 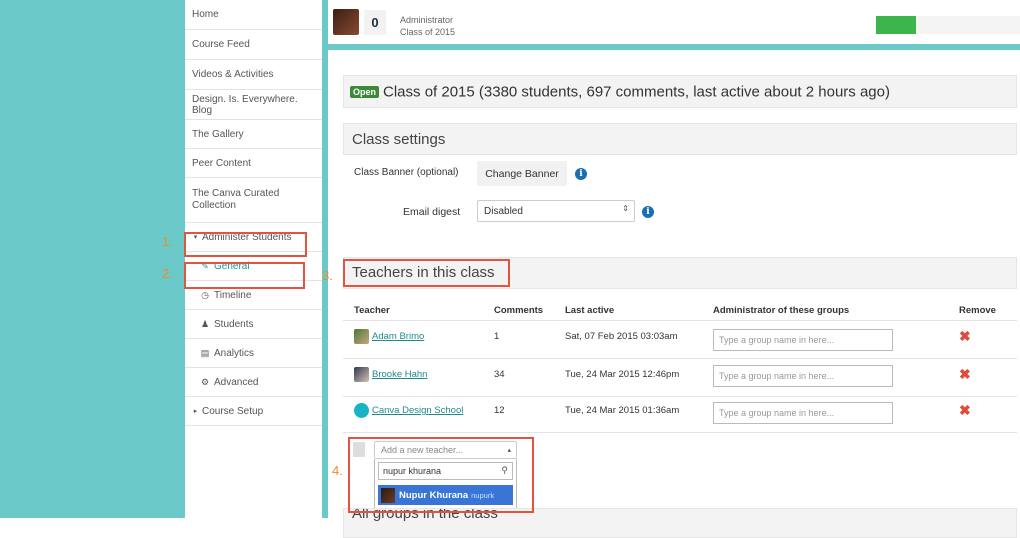 What do you see at coordinates (499, 410) in the screenshot?
I see `comment-count: 12` at bounding box center [499, 410].